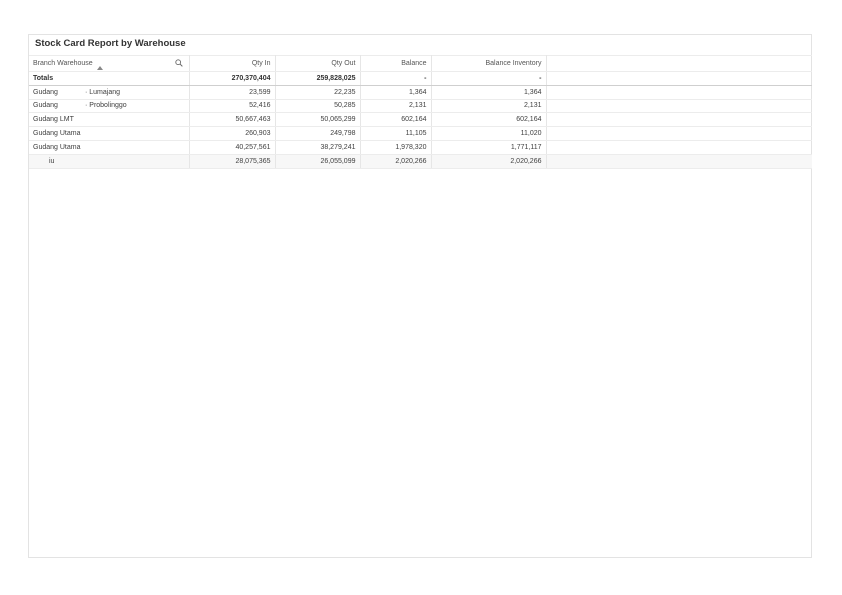 Image resolution: width=842 pixels, height=595 pixels. What do you see at coordinates (232, 147) in the screenshot?
I see `cell-qty-in: 40,257,561` at bounding box center [232, 147].